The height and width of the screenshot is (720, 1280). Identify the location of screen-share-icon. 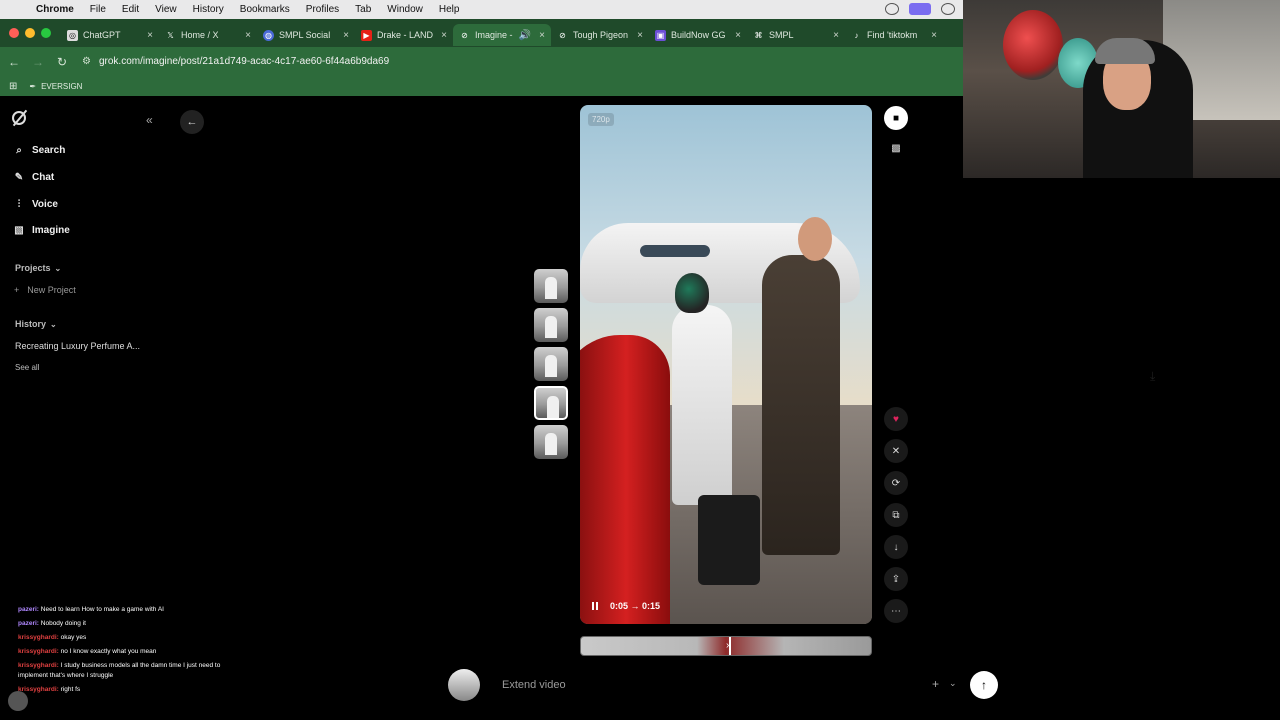
(920, 9).